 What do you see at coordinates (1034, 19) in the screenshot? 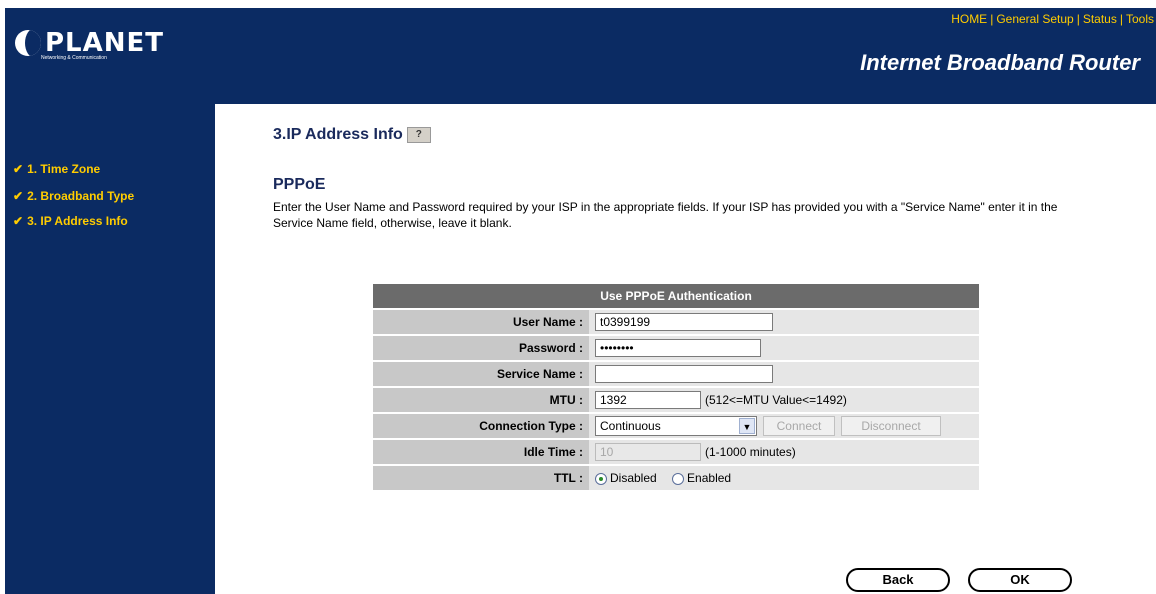
I see `nav-general-setup-link: General Setup` at bounding box center [1034, 19].